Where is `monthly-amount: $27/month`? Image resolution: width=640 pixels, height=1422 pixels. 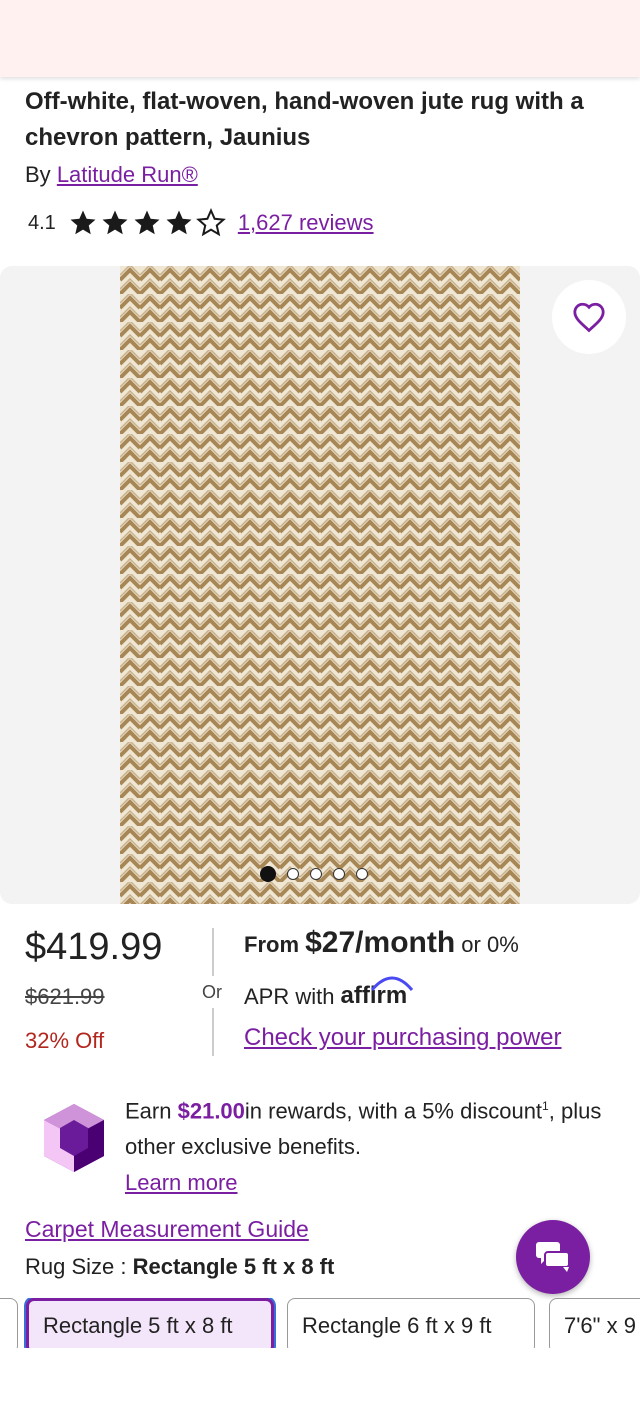
monthly-amount: $27/month is located at coordinates (380, 942).